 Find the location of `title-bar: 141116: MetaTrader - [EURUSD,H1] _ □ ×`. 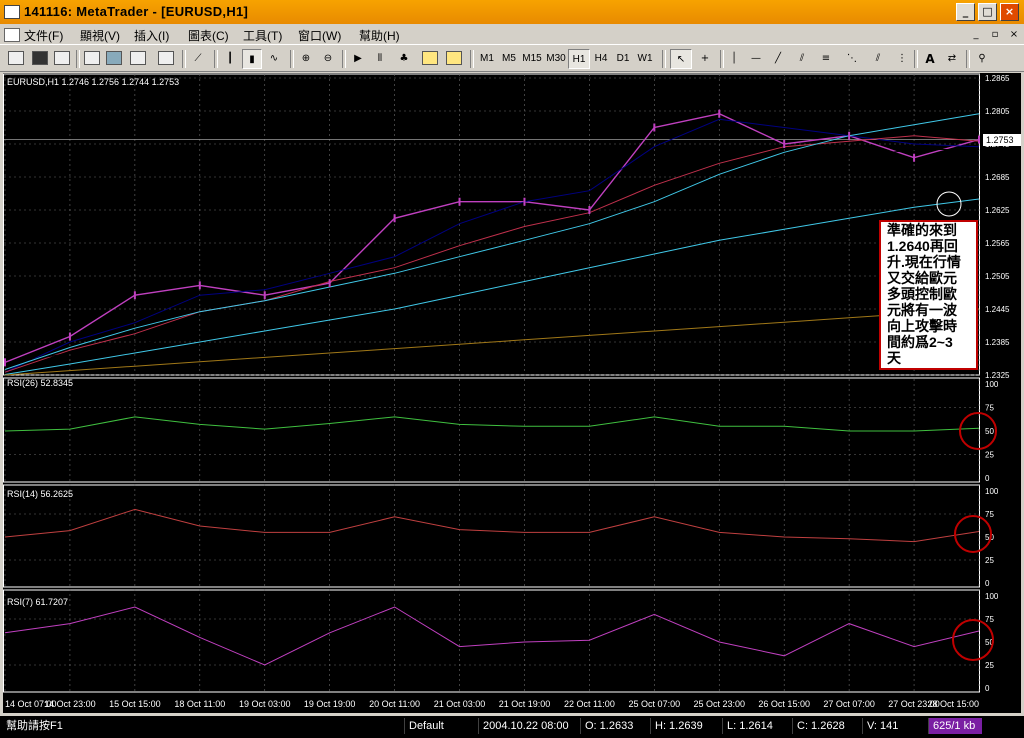

title-bar: 141116: MetaTrader - [EURUSD,H1] _ □ × is located at coordinates (512, 12).